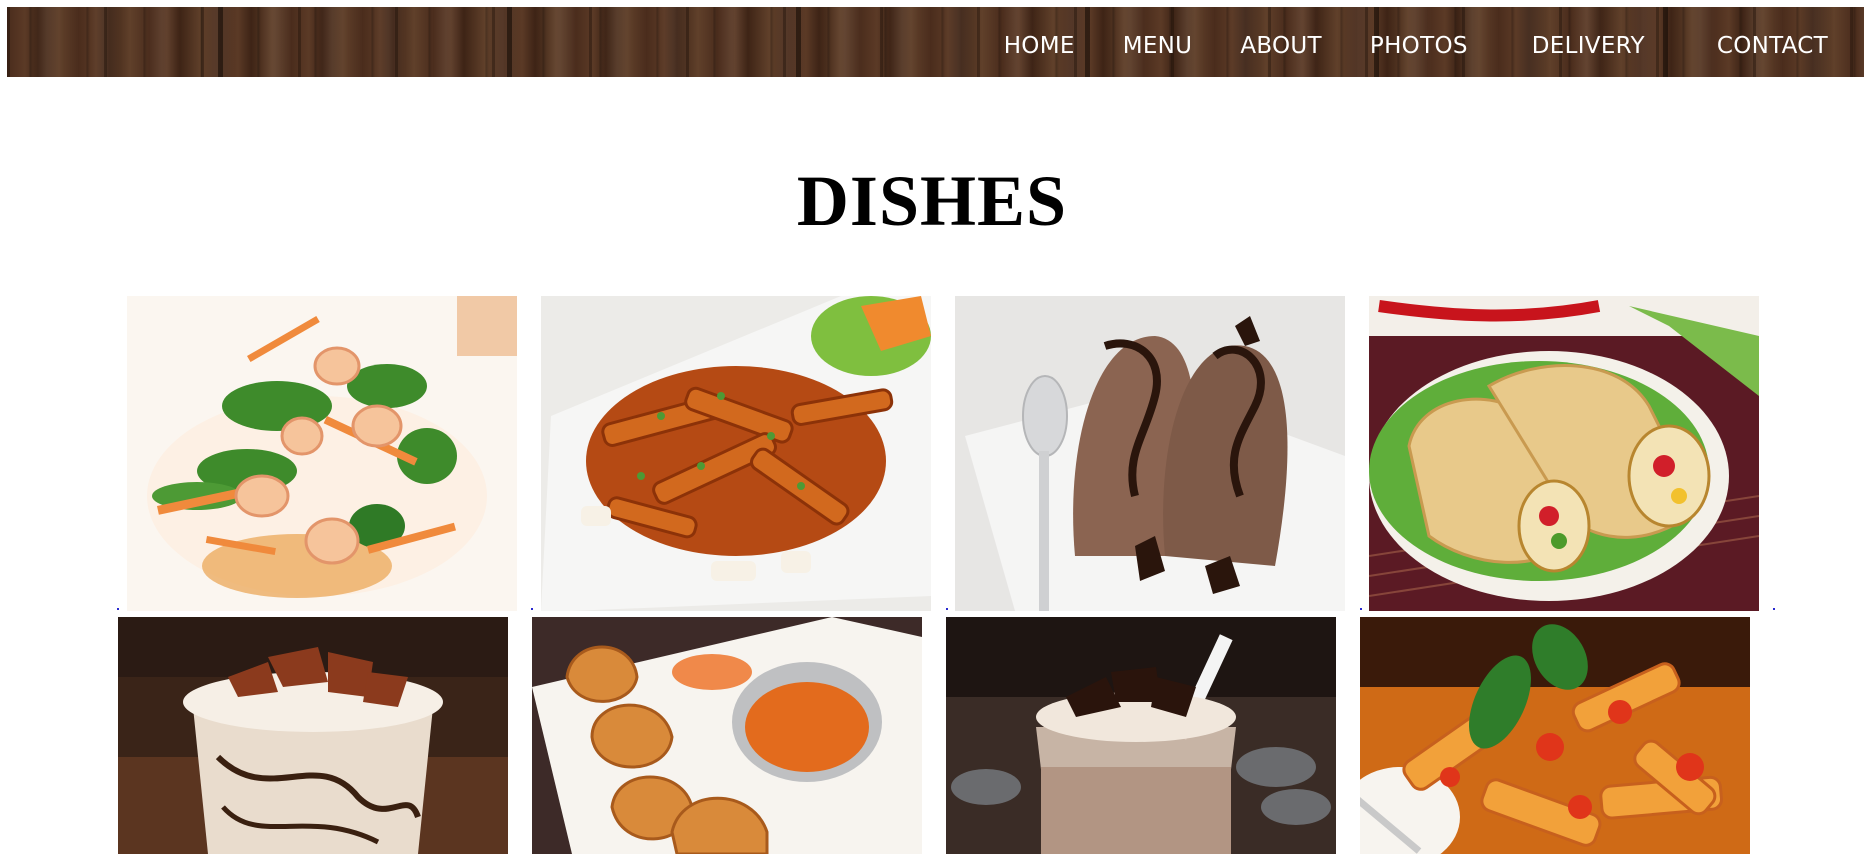 Image resolution: width=1864 pixels, height=854 pixels. I want to click on main-nav: HOME MENU ABOUT PHOTOS DELIVERY CONTACT, so click(1416, 42).